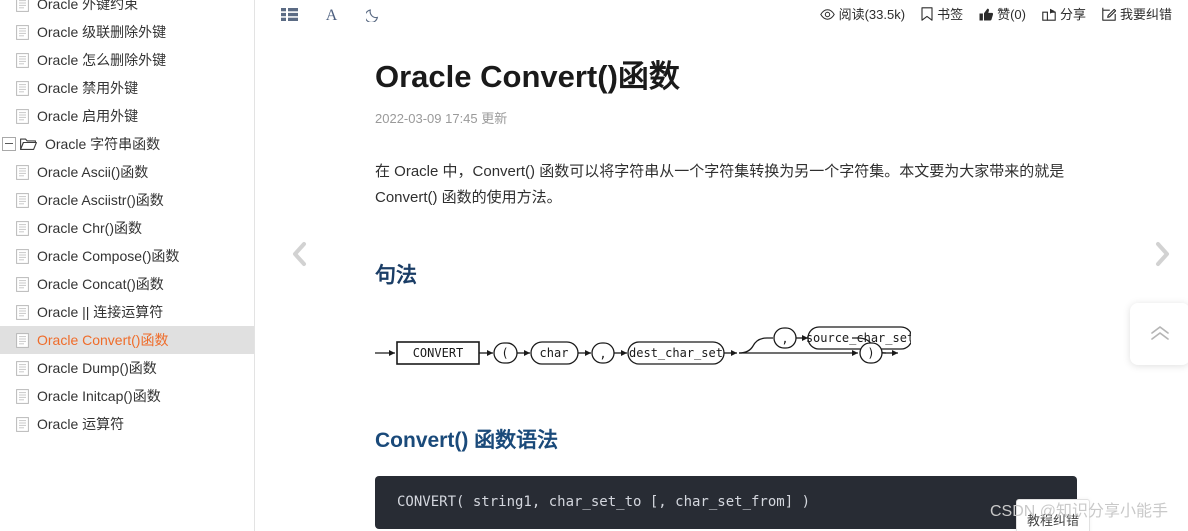 This screenshot has width=1188, height=531. Describe the element at coordinates (102, 32) in the screenshot. I see `sidebar-item-label: Oracle 级联删除外键` at that location.